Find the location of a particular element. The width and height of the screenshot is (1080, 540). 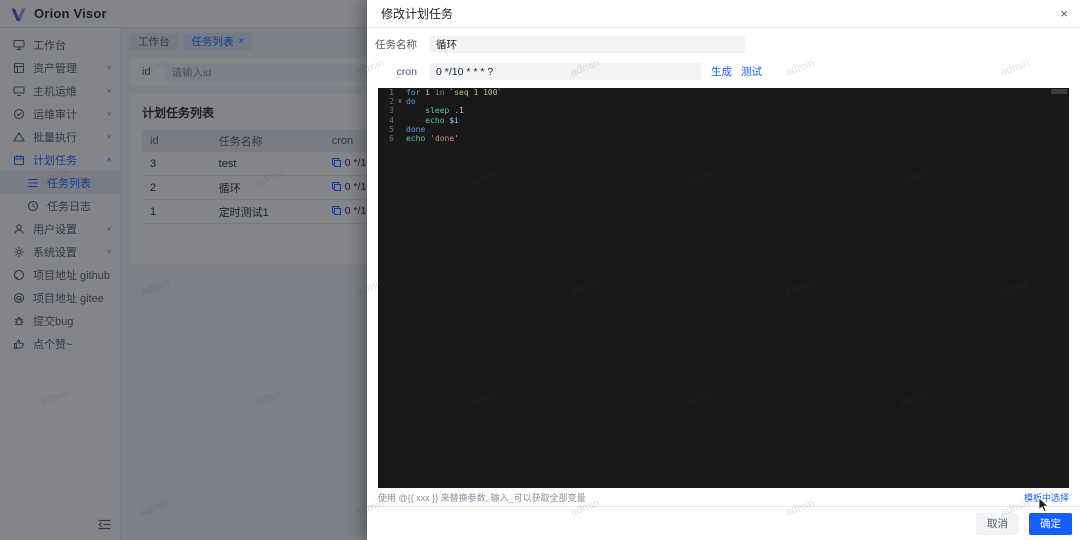

code-line: 5 done is located at coordinates (407, 129).